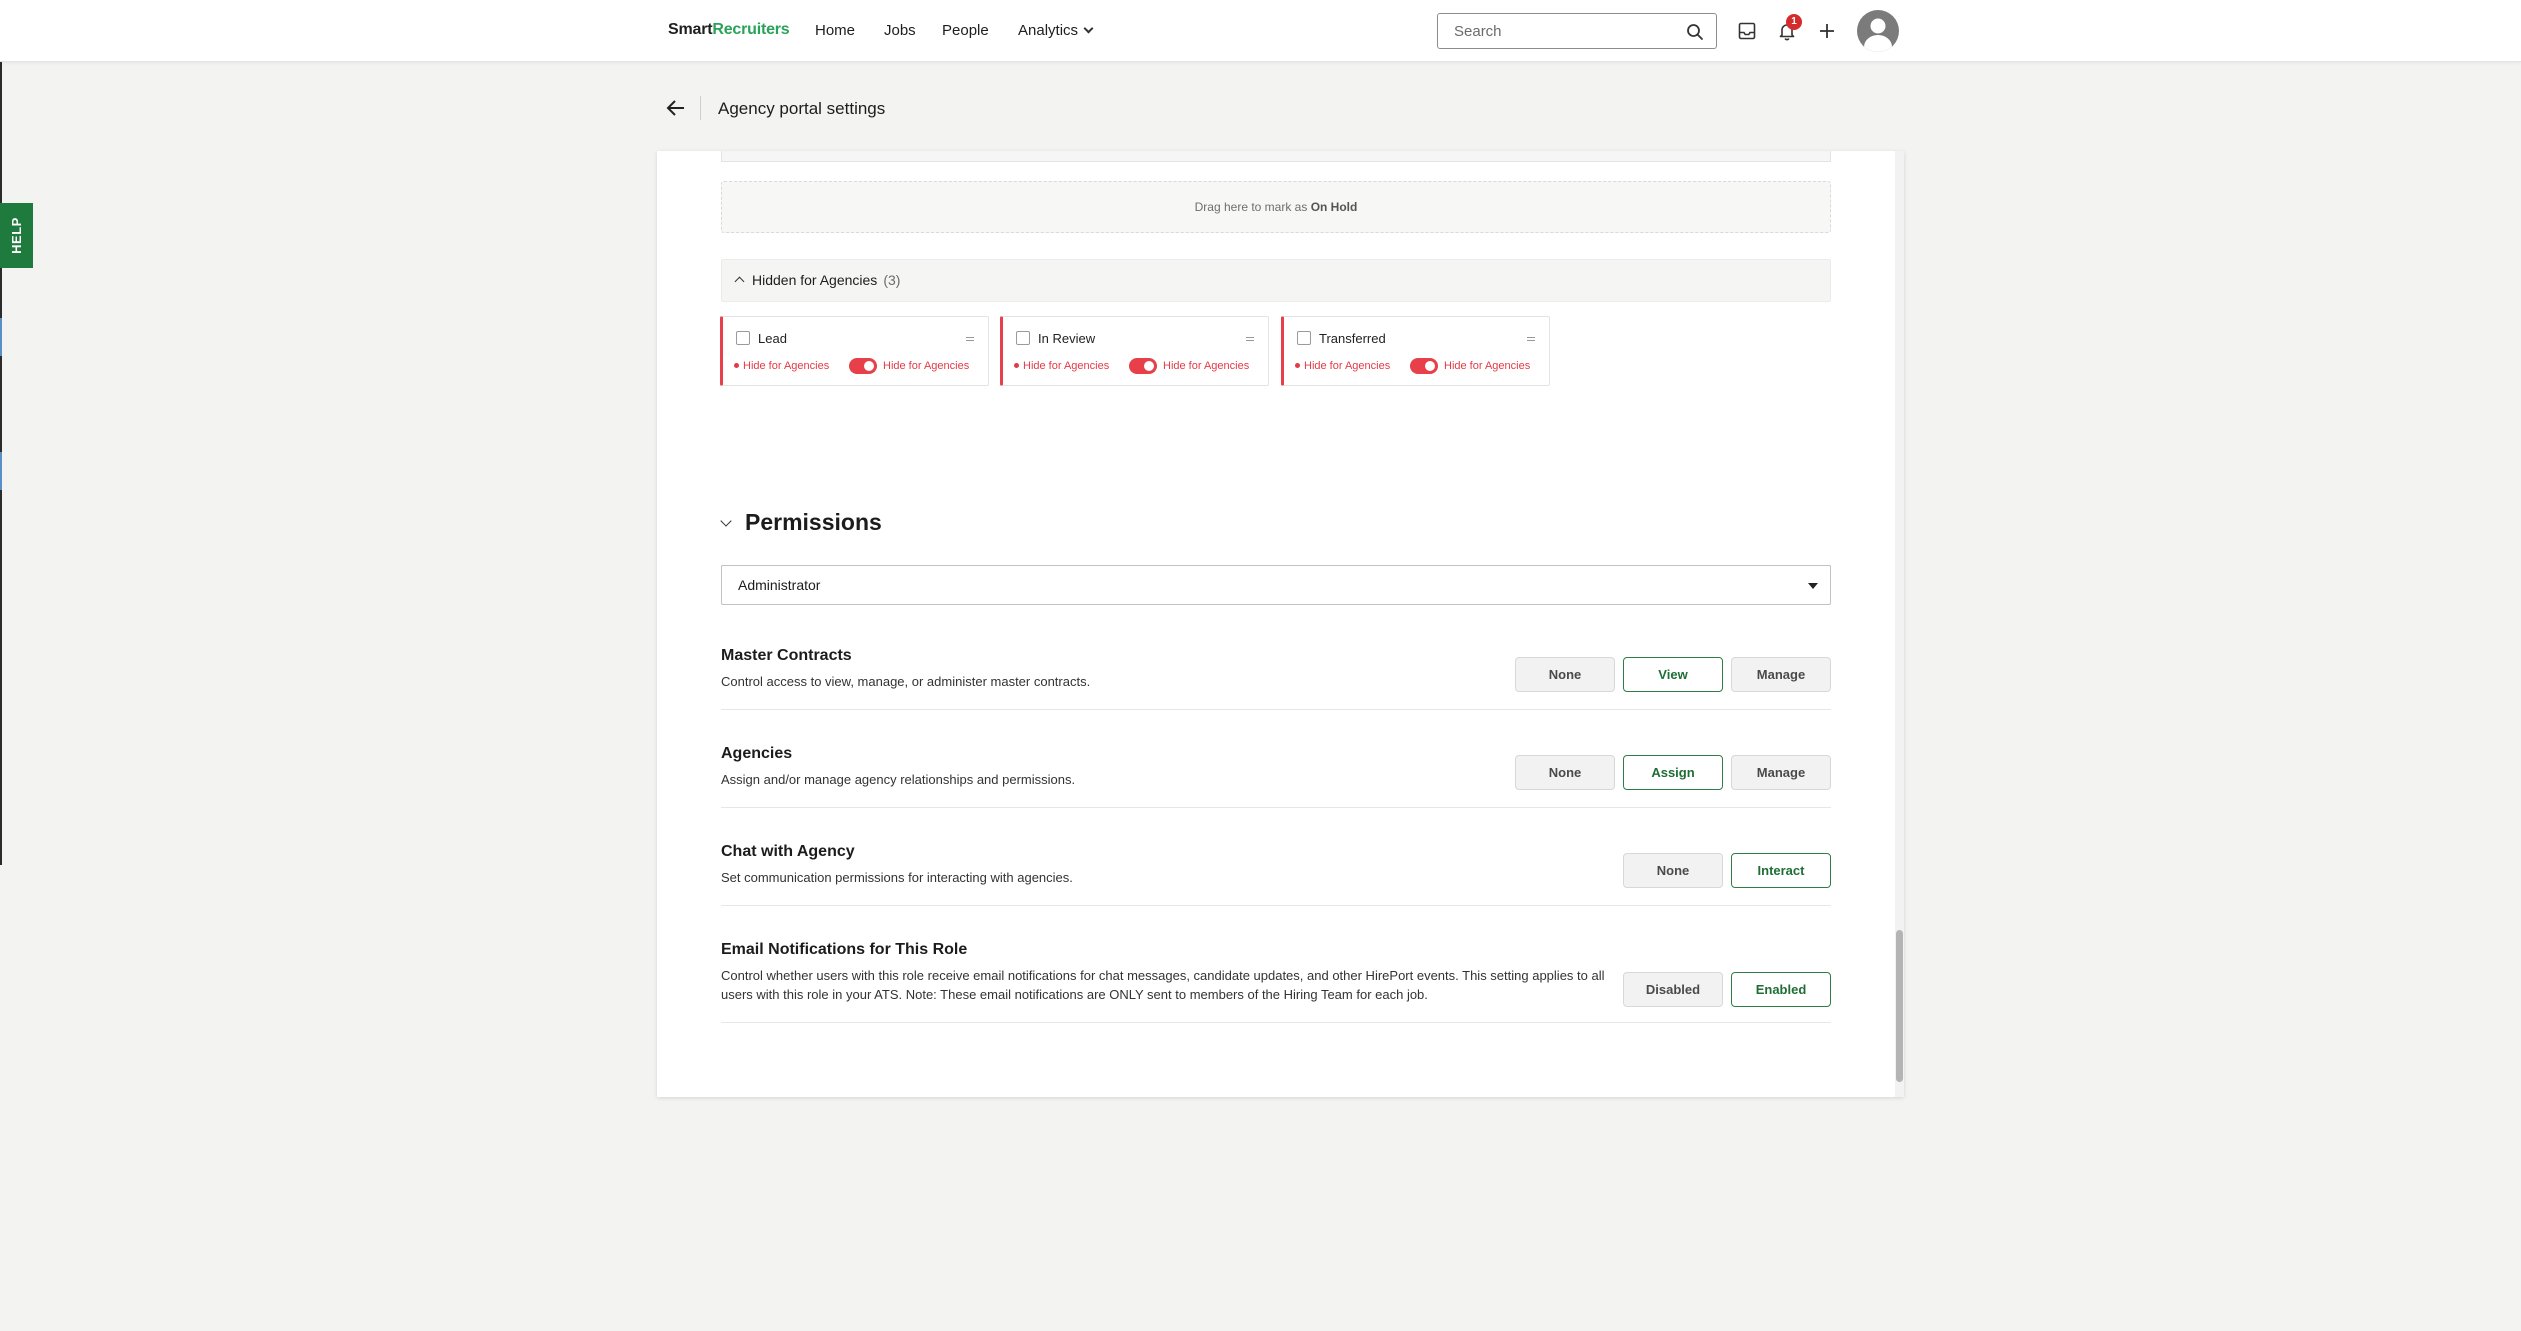  Describe the element at coordinates (965, 30) in the screenshot. I see `nav-item-people: People` at that location.